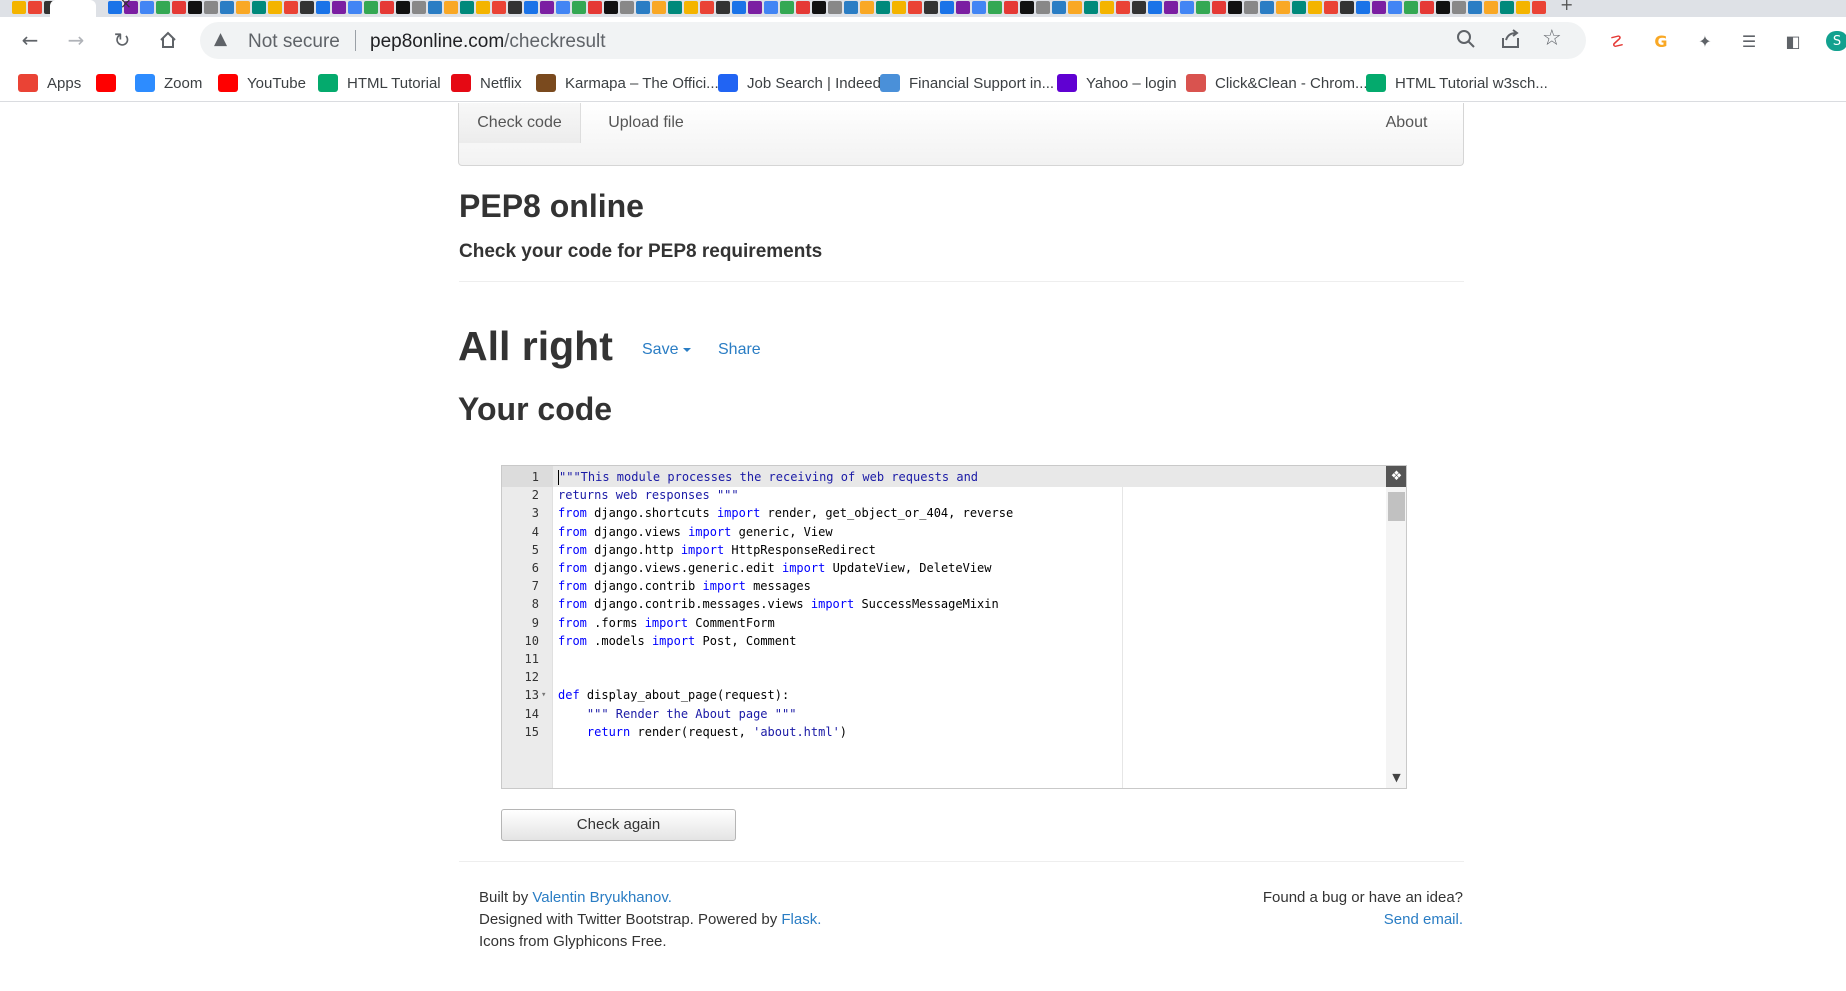  I want to click on send-email-link: Send email., so click(1423, 919).